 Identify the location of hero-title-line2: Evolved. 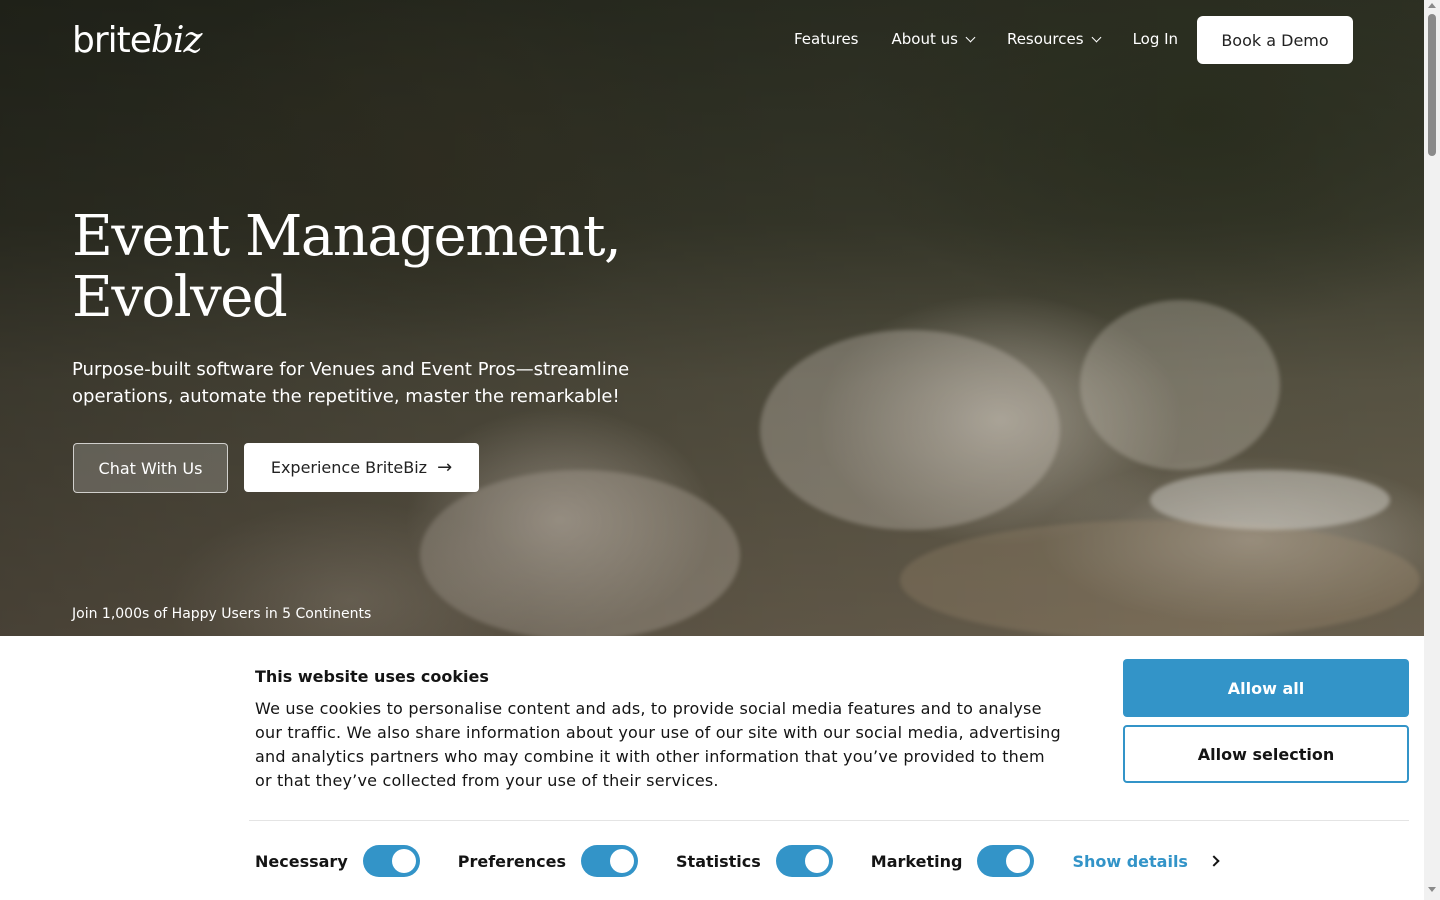
(180, 297).